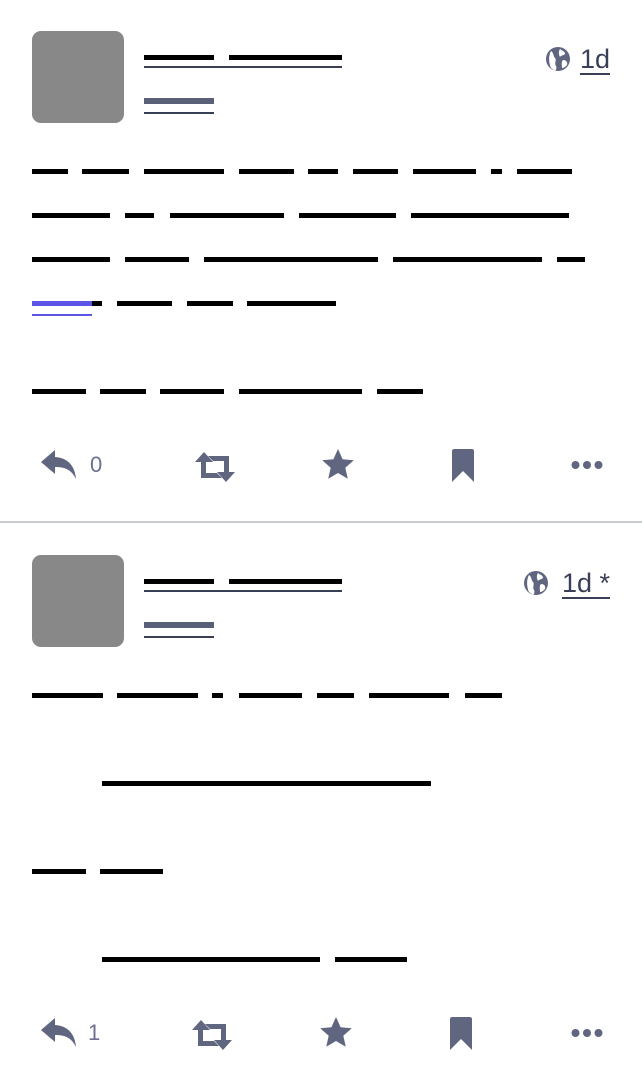 The height and width of the screenshot is (1088, 642). Describe the element at coordinates (96, 464) in the screenshot. I see `reply-count: 0` at that location.